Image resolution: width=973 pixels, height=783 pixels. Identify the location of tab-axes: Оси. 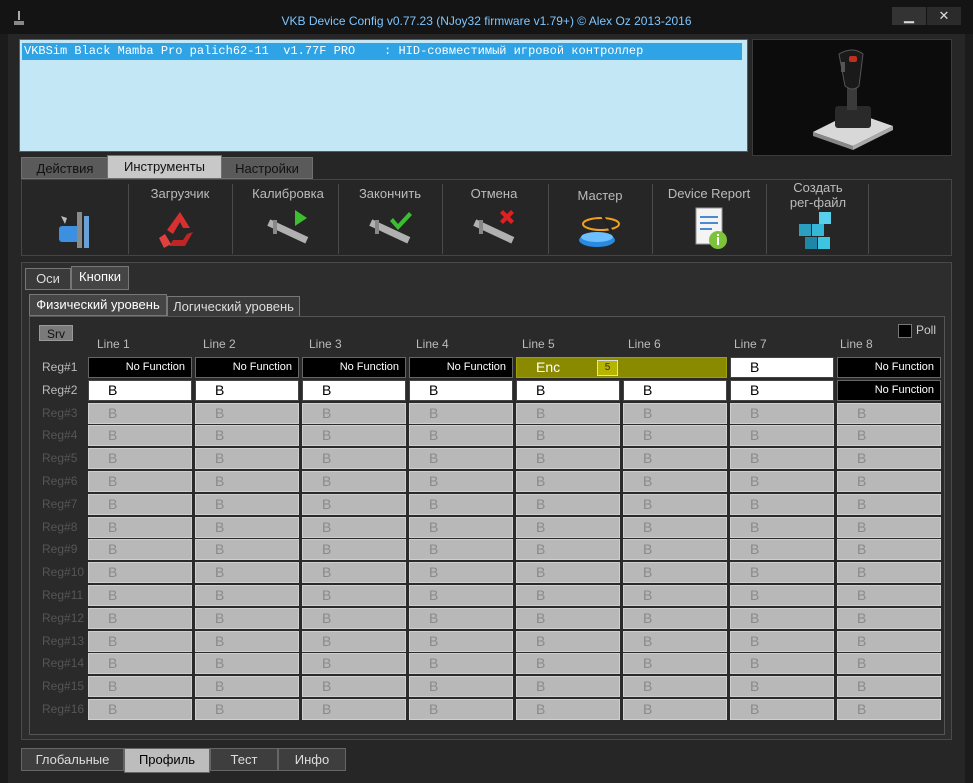
(48, 279).